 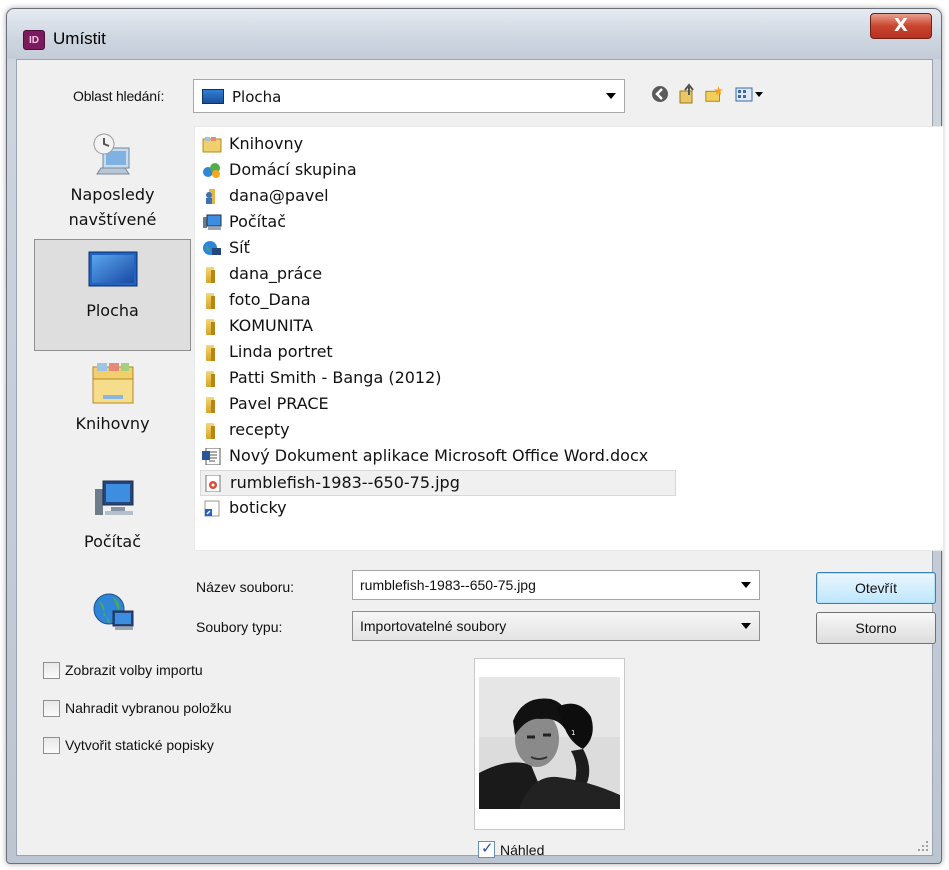 I want to click on option-label: Vytvořit statické popisky, so click(x=139, y=745).